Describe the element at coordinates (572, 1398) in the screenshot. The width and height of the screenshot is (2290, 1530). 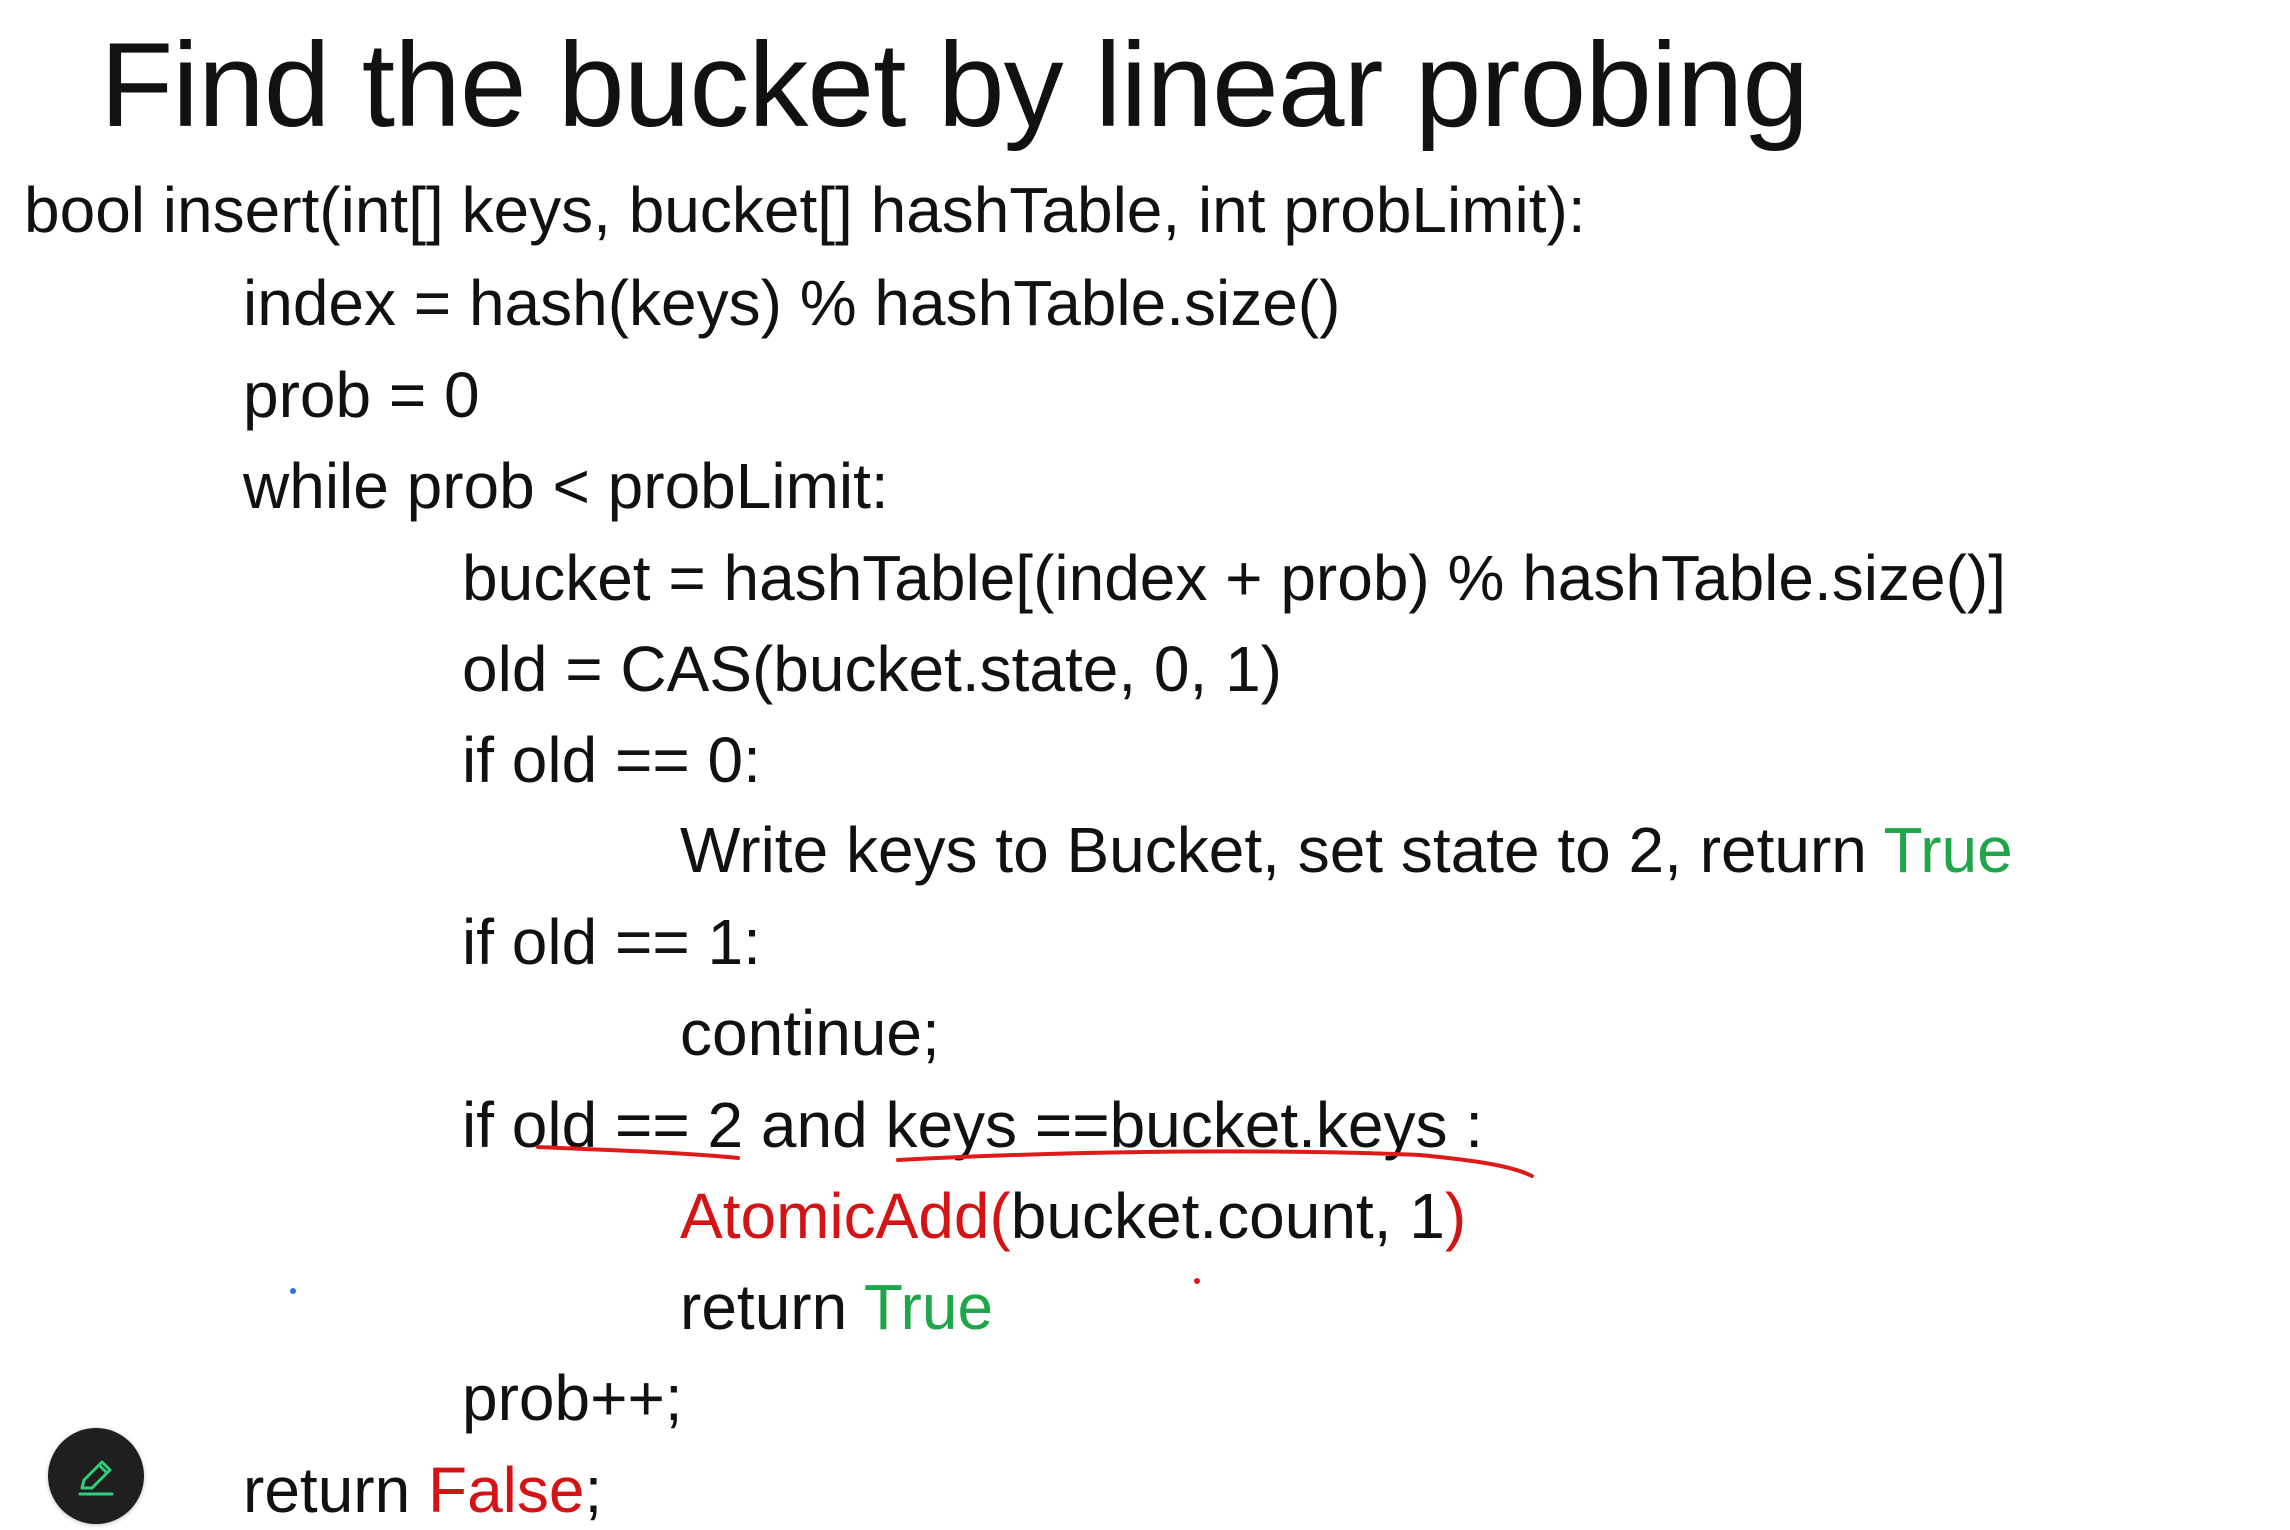
I see `code-line-prob-inc: prob++;` at that location.